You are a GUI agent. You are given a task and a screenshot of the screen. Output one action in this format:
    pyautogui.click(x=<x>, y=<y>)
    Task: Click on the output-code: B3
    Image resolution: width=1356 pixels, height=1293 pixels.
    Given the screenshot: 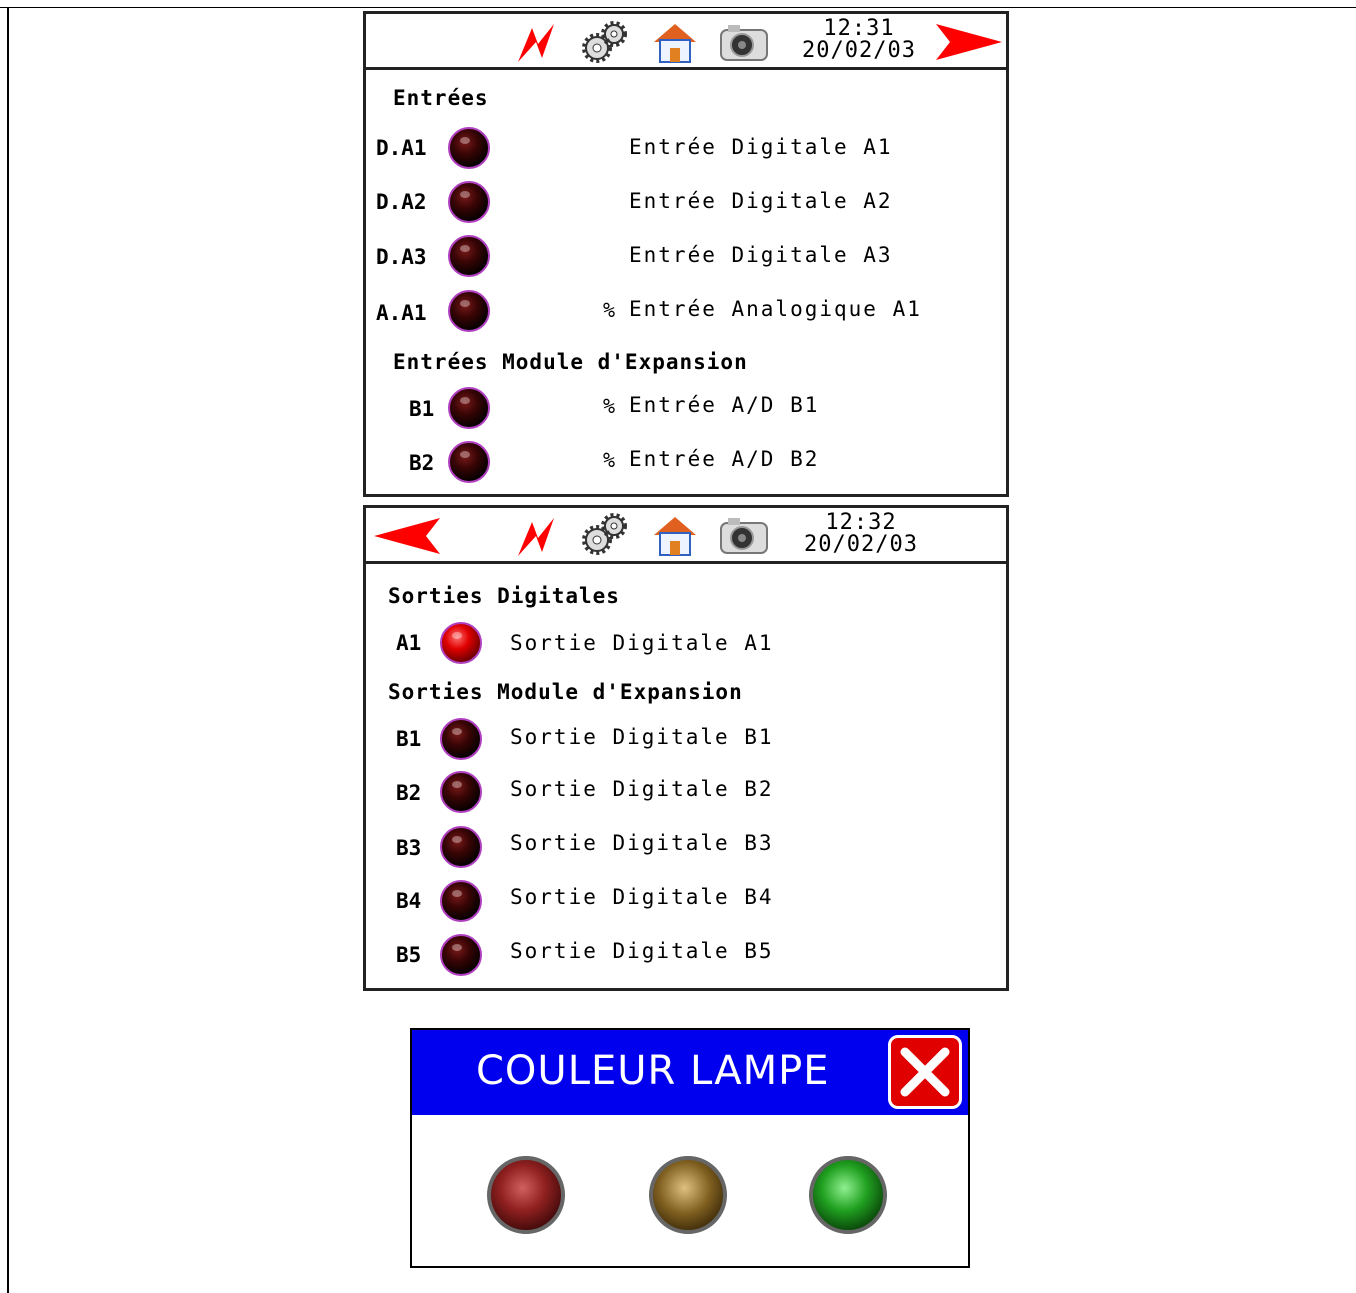 What is the action you would take?
    pyautogui.click(x=409, y=848)
    